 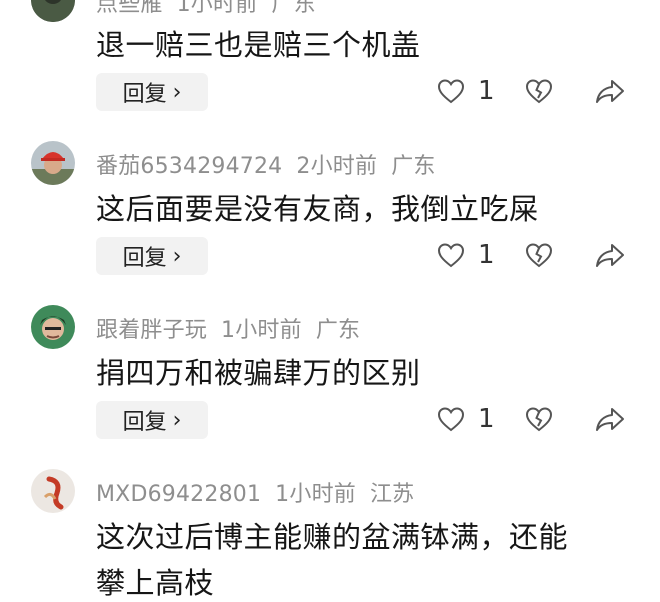 What do you see at coordinates (178, 494) in the screenshot?
I see `username: MXD69422801` at bounding box center [178, 494].